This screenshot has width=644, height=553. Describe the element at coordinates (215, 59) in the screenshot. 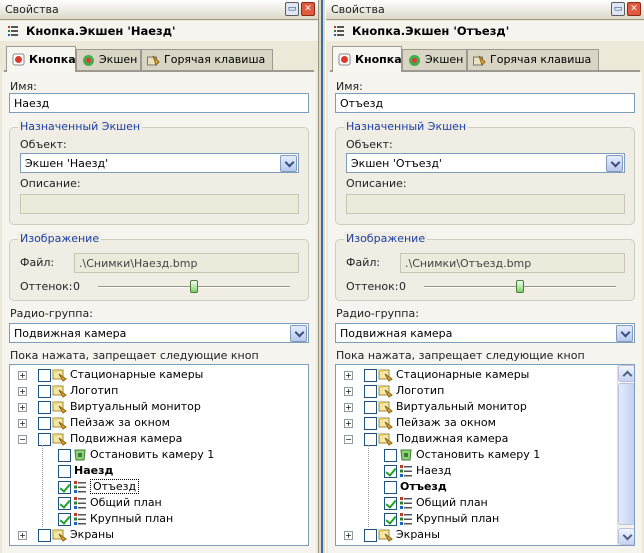

I see `tab-hotkey-label: Горячая клавиша` at that location.